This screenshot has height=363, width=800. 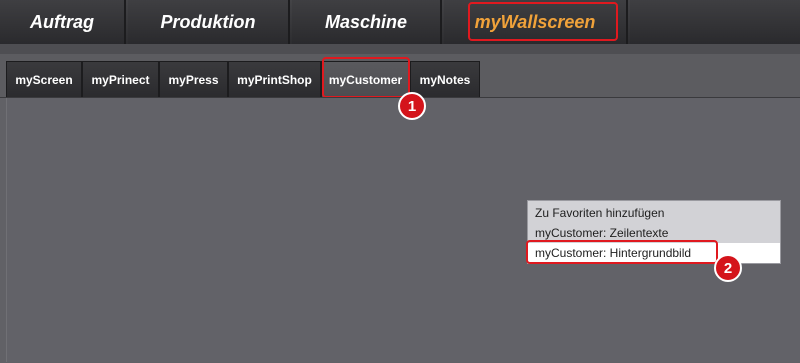 What do you see at coordinates (728, 268) in the screenshot?
I see `callout-badge-2: 2` at bounding box center [728, 268].